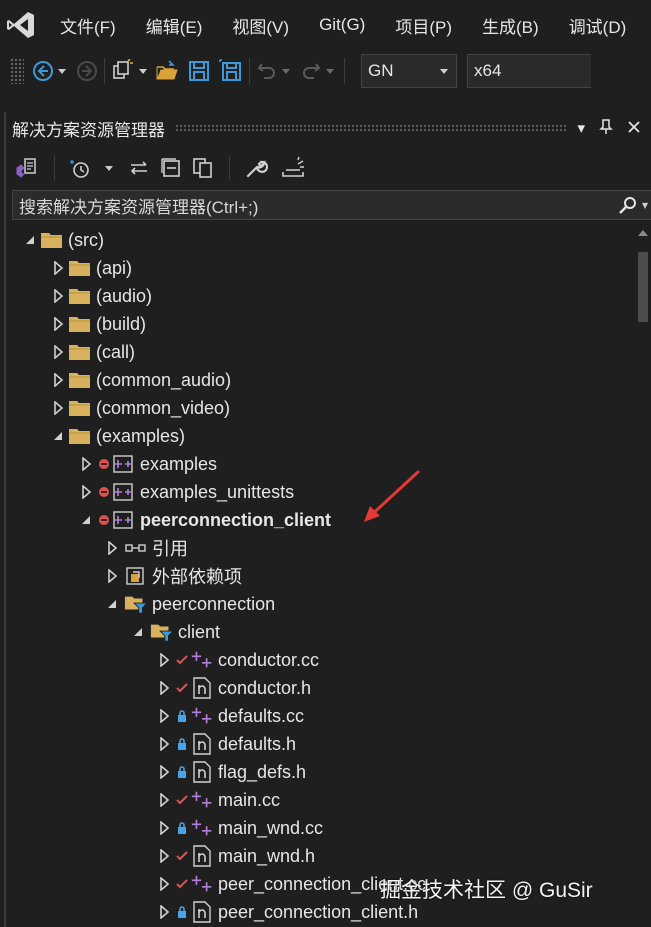 The height and width of the screenshot is (927, 651). What do you see at coordinates (260, 25) in the screenshot?
I see `menu-view: 视图(V)` at bounding box center [260, 25].